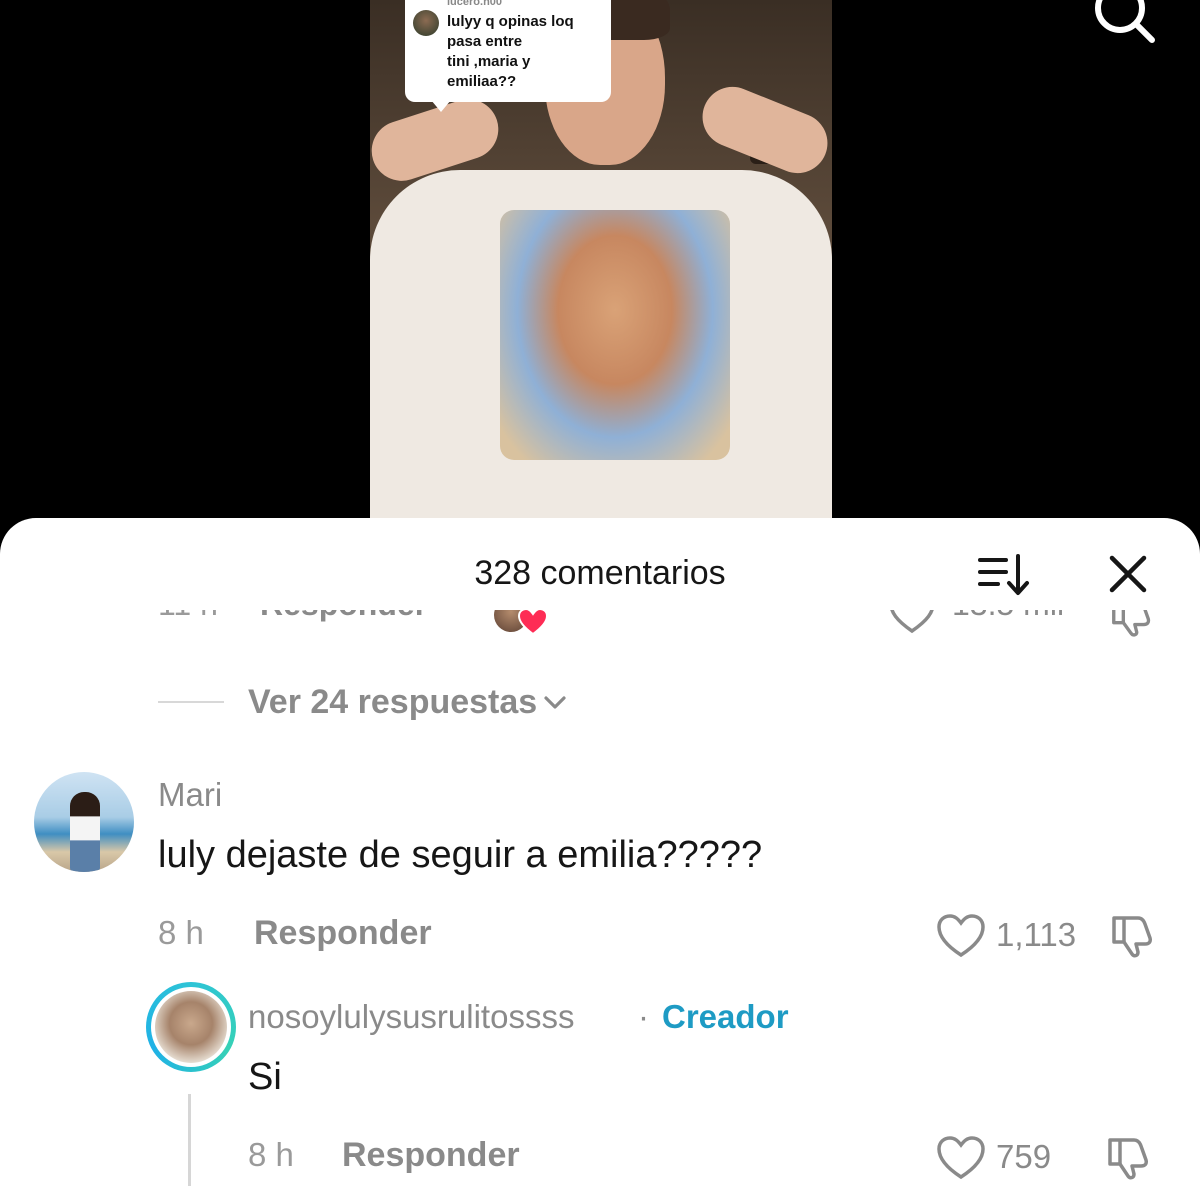 This screenshot has height=1200, width=1200. What do you see at coordinates (475, 4) in the screenshot?
I see `question-username: lucero.h00` at bounding box center [475, 4].